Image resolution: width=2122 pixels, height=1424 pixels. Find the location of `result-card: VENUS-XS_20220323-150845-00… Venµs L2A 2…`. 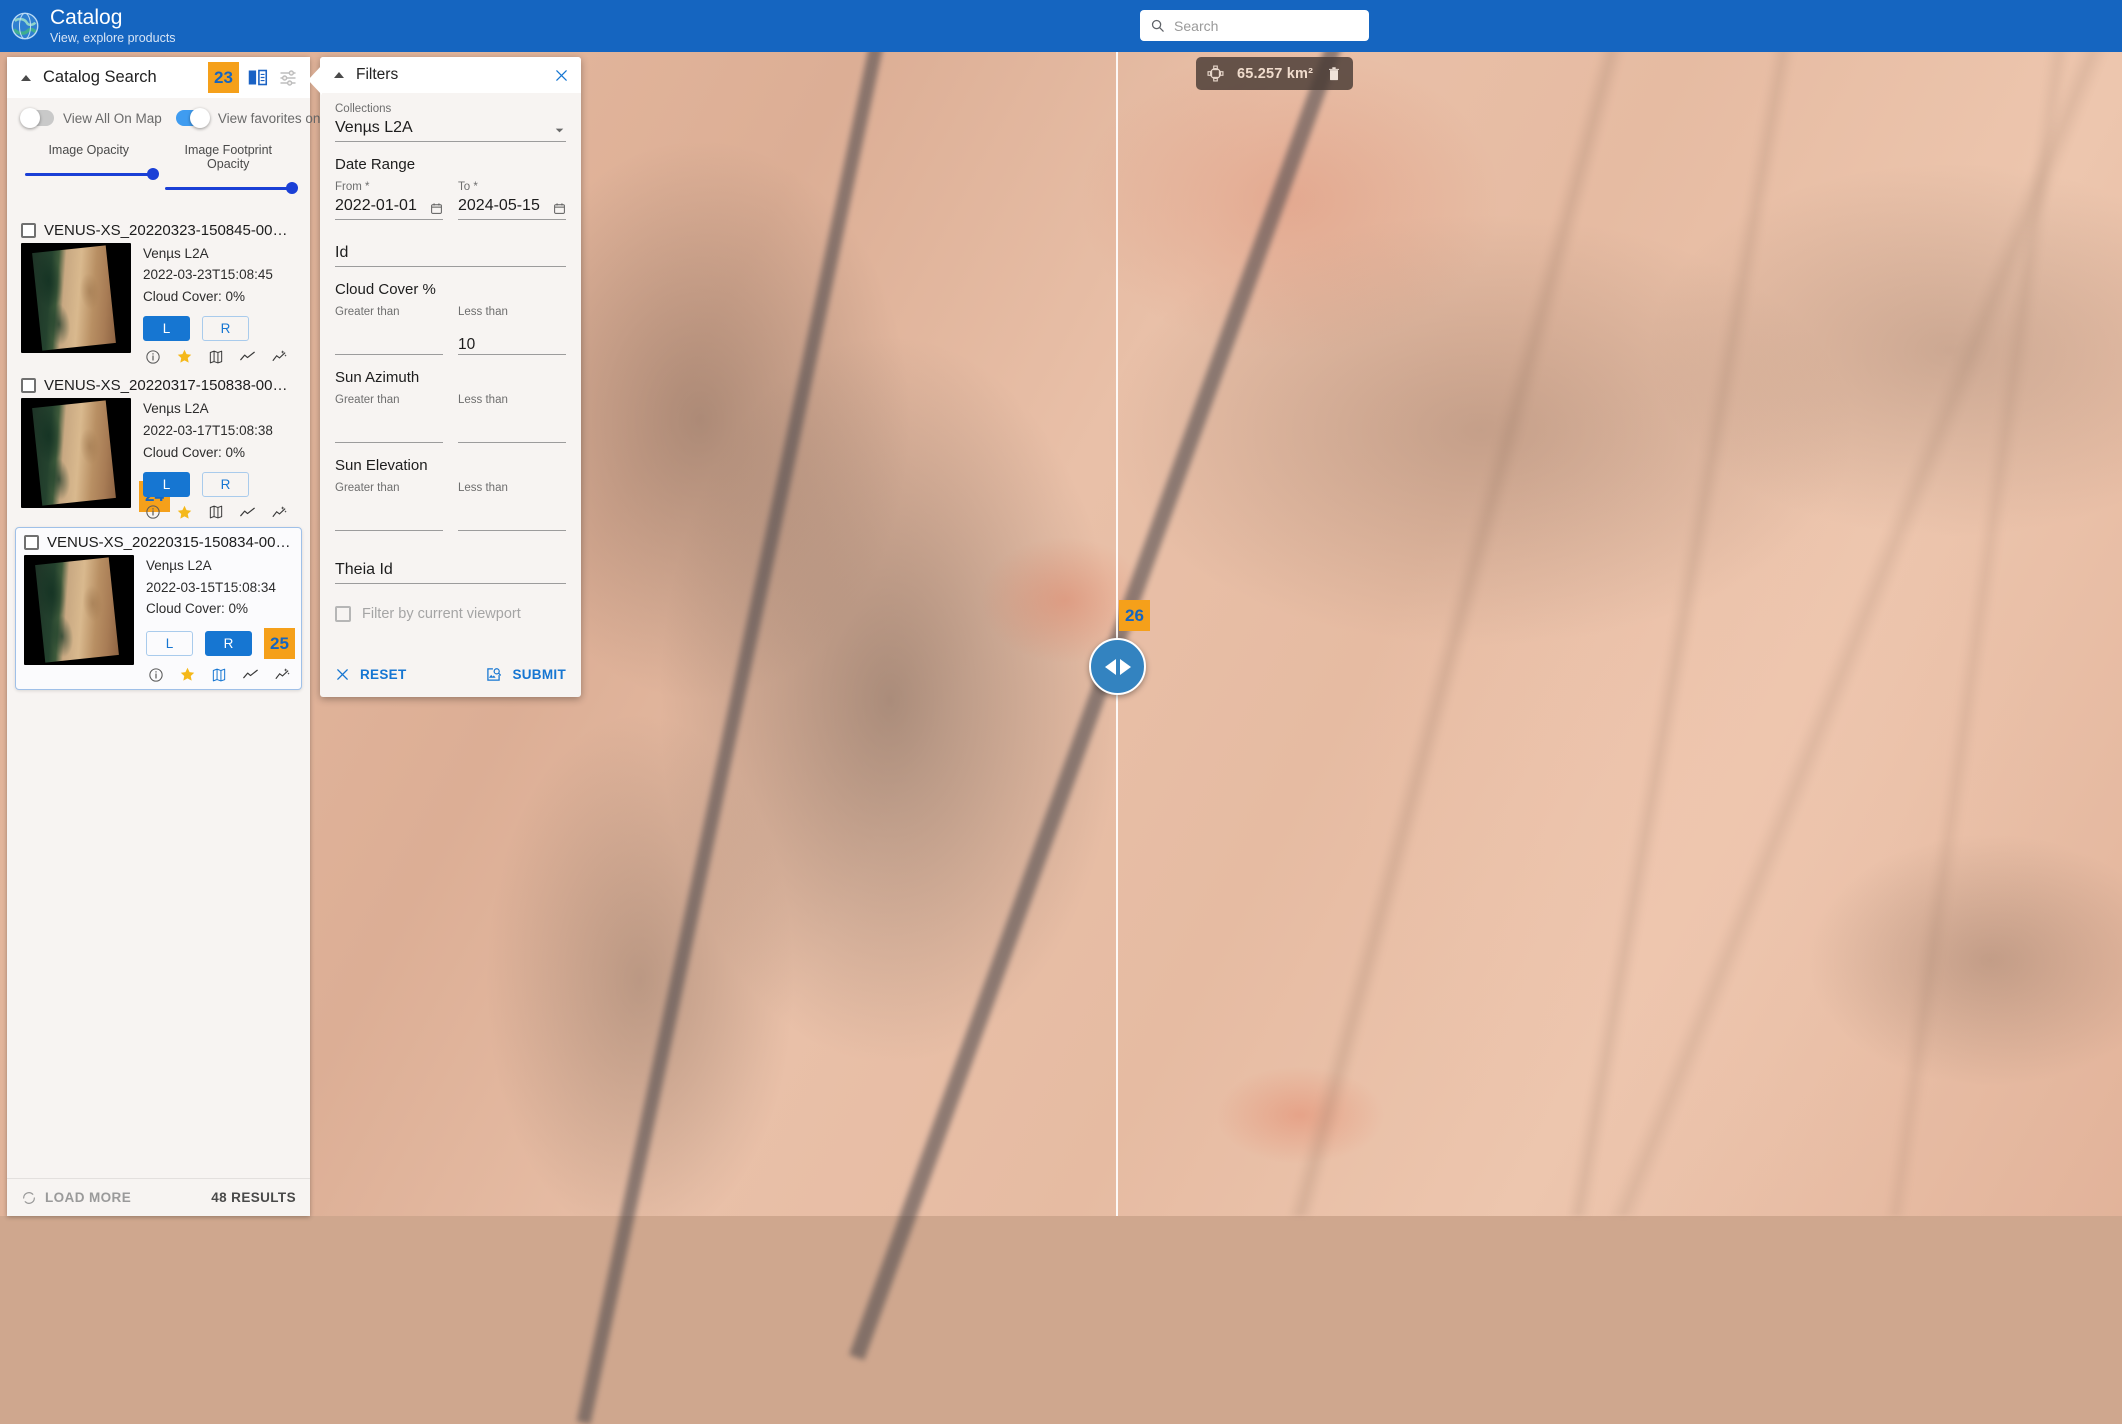

result-card: VENUS-XS_20220323-150845-00… Venµs L2A 2… is located at coordinates (158, 294).